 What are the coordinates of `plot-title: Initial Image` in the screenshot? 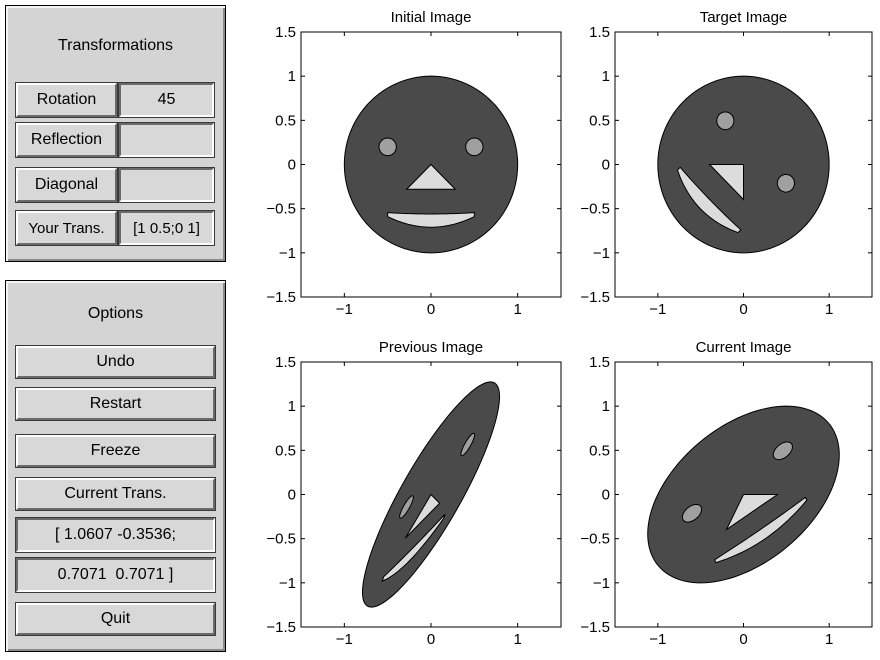 It's located at (431, 17).